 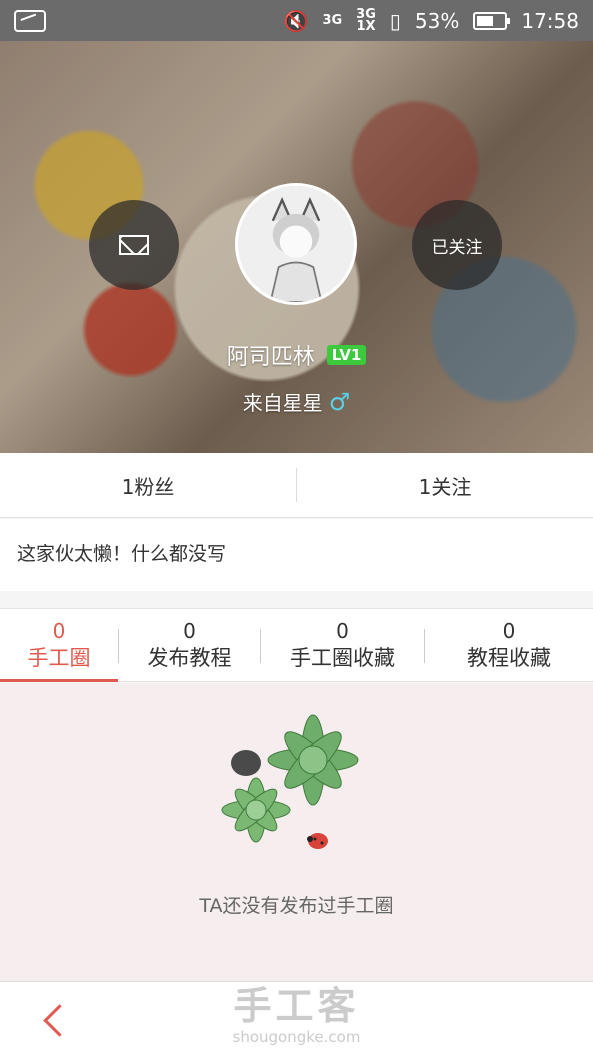 I want to click on stats-bar: 1粉丝 1关注, so click(x=296, y=485).